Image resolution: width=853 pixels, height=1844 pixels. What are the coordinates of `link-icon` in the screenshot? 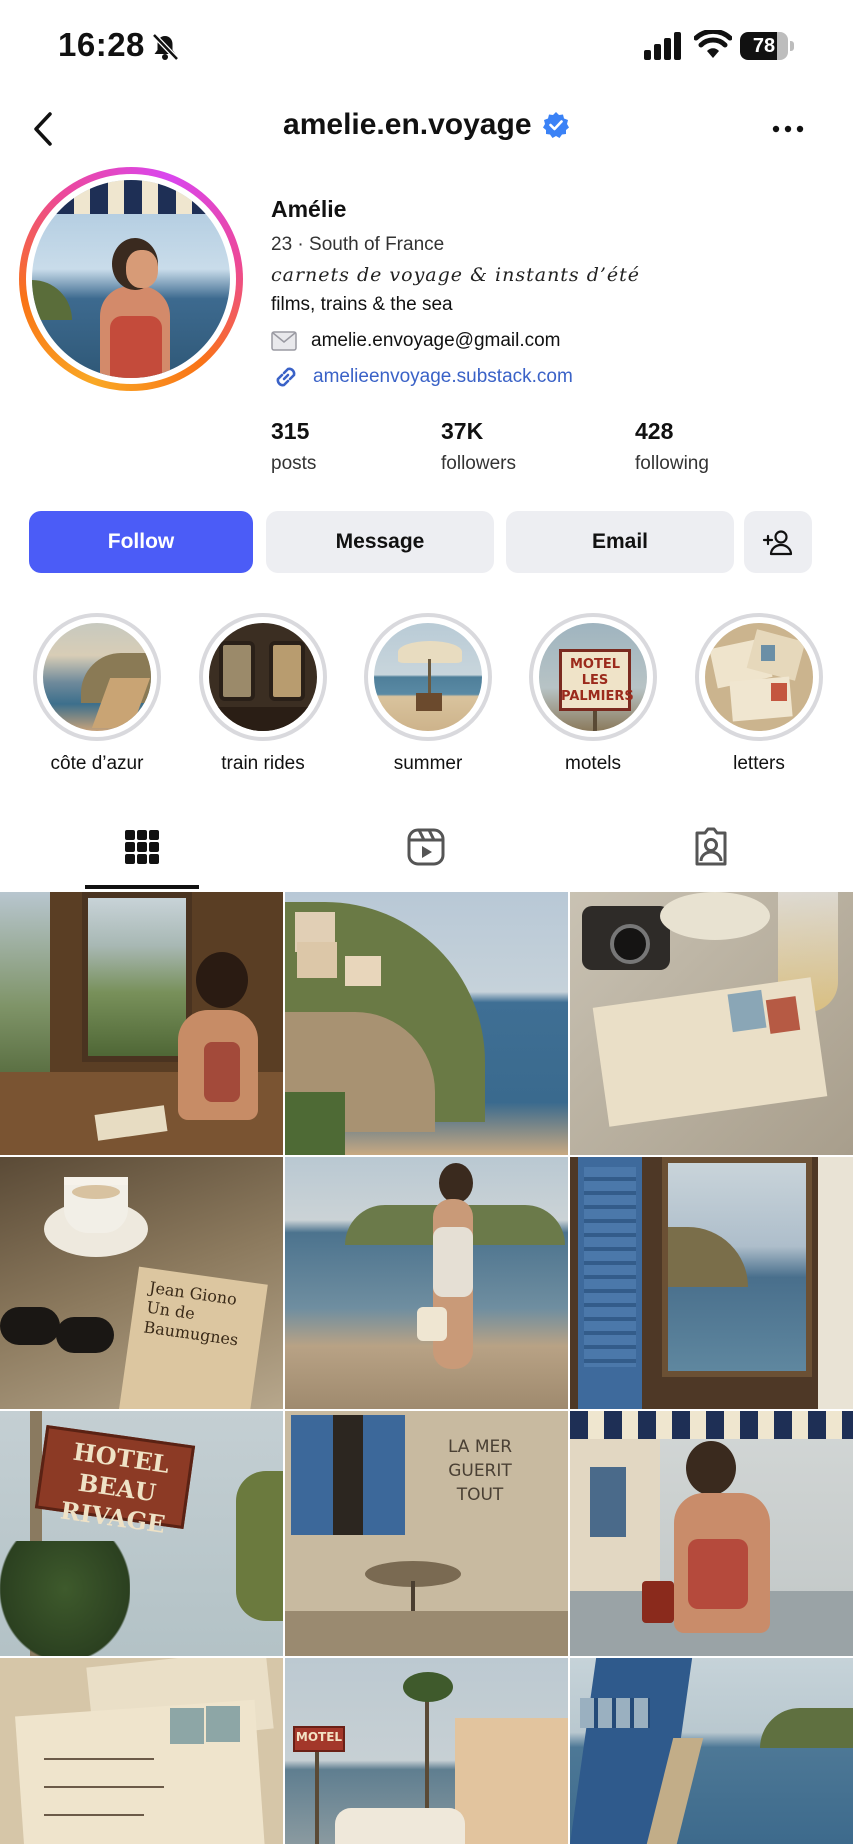 It's located at (286, 377).